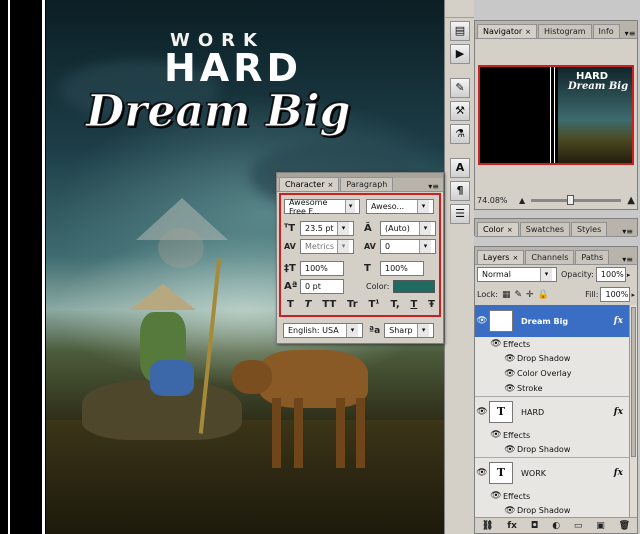 This screenshot has height=534, width=640. Describe the element at coordinates (460, 134) in the screenshot. I see `clone-source-icon: ⚗` at that location.